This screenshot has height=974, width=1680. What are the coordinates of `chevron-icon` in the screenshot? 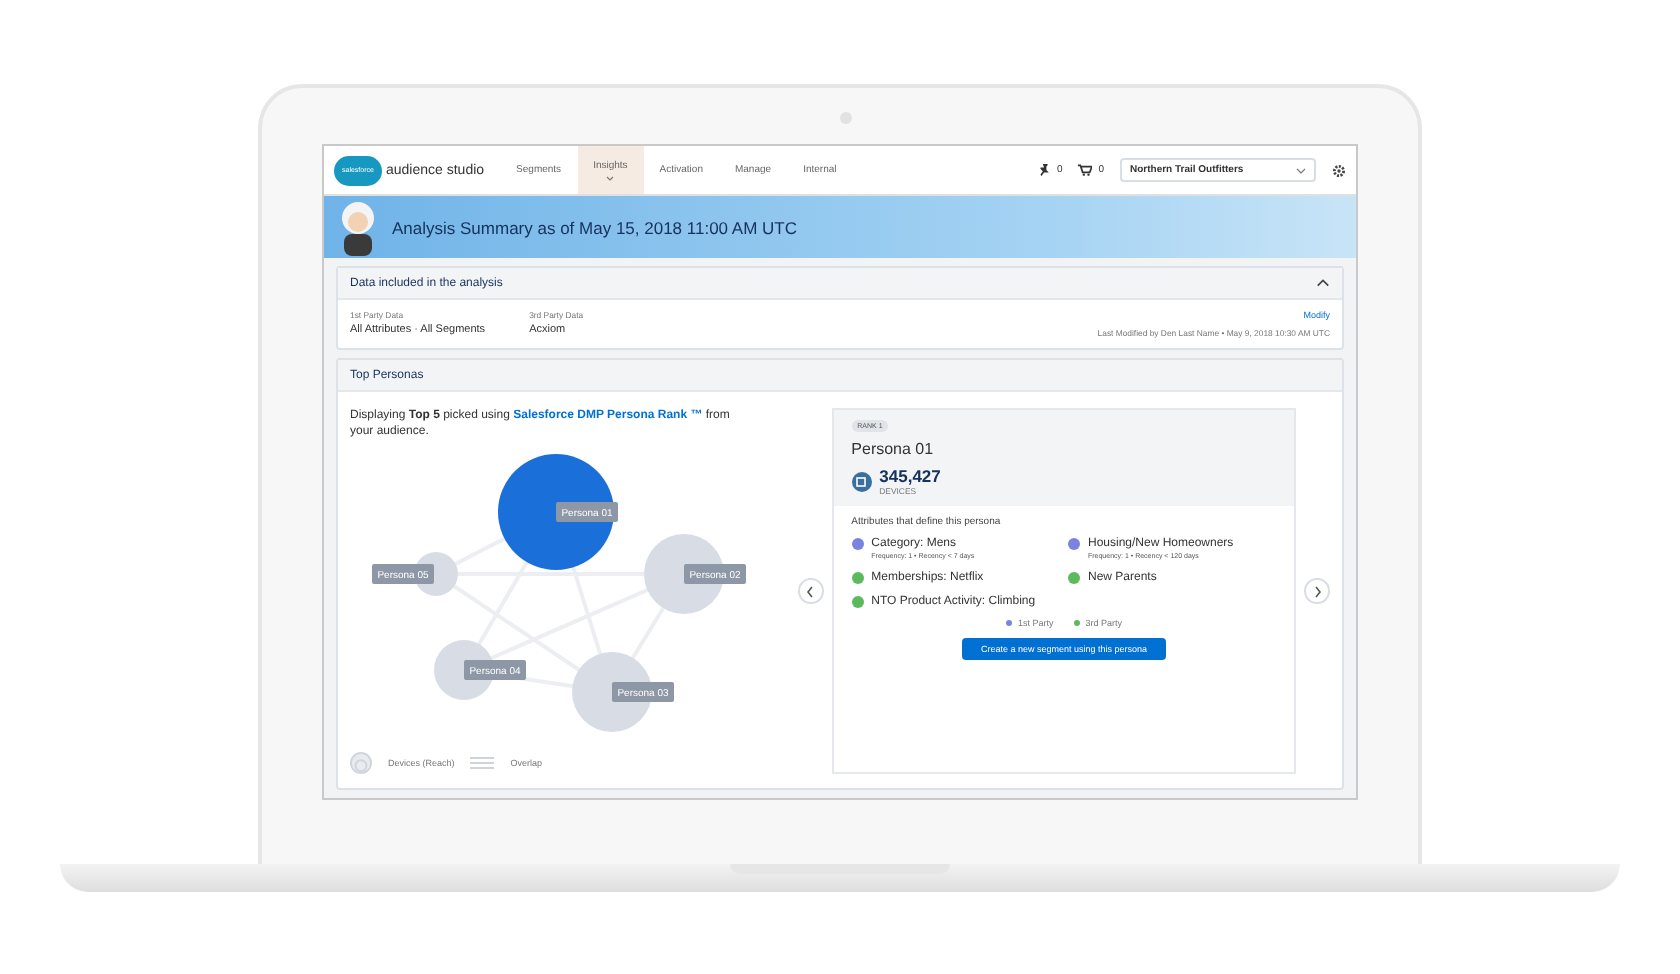 It's located at (1323, 283).